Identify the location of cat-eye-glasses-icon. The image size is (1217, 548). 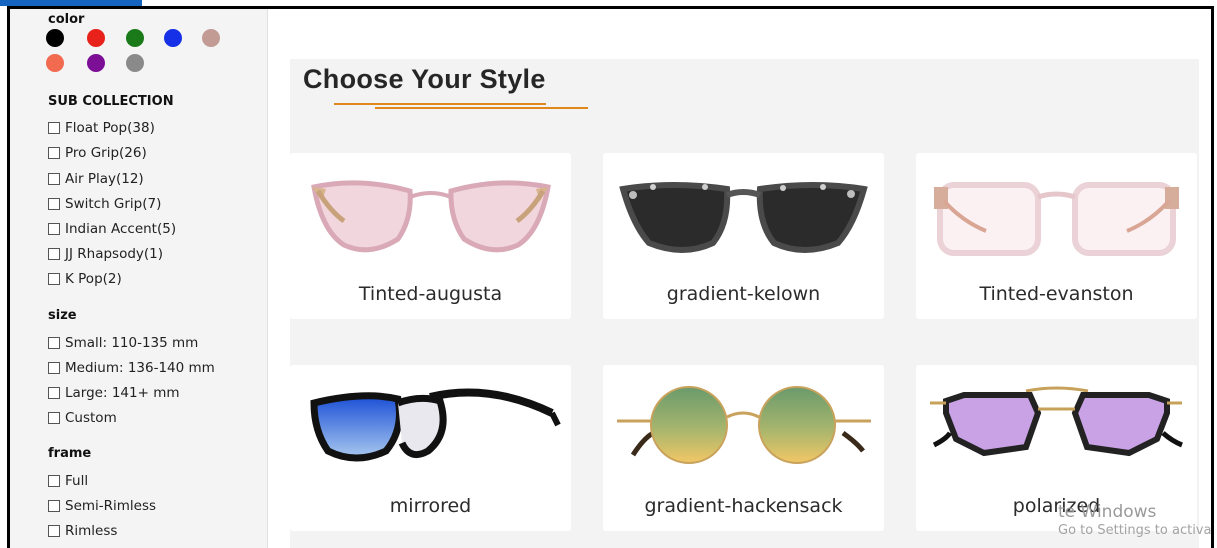
(431, 216).